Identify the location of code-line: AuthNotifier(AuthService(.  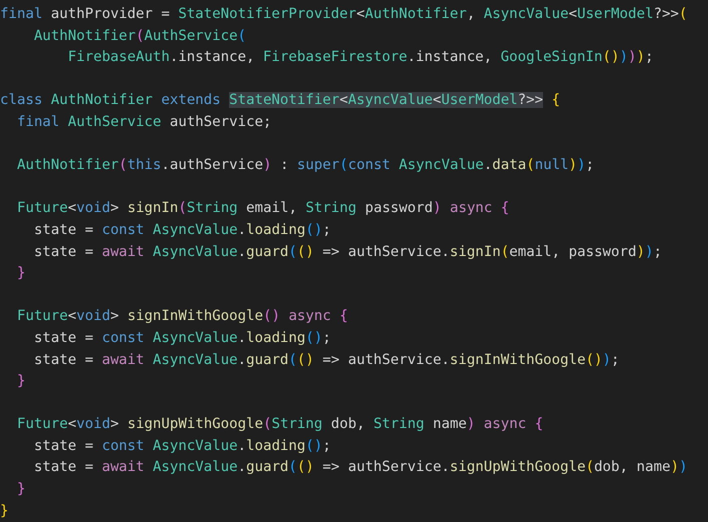
(139, 36).